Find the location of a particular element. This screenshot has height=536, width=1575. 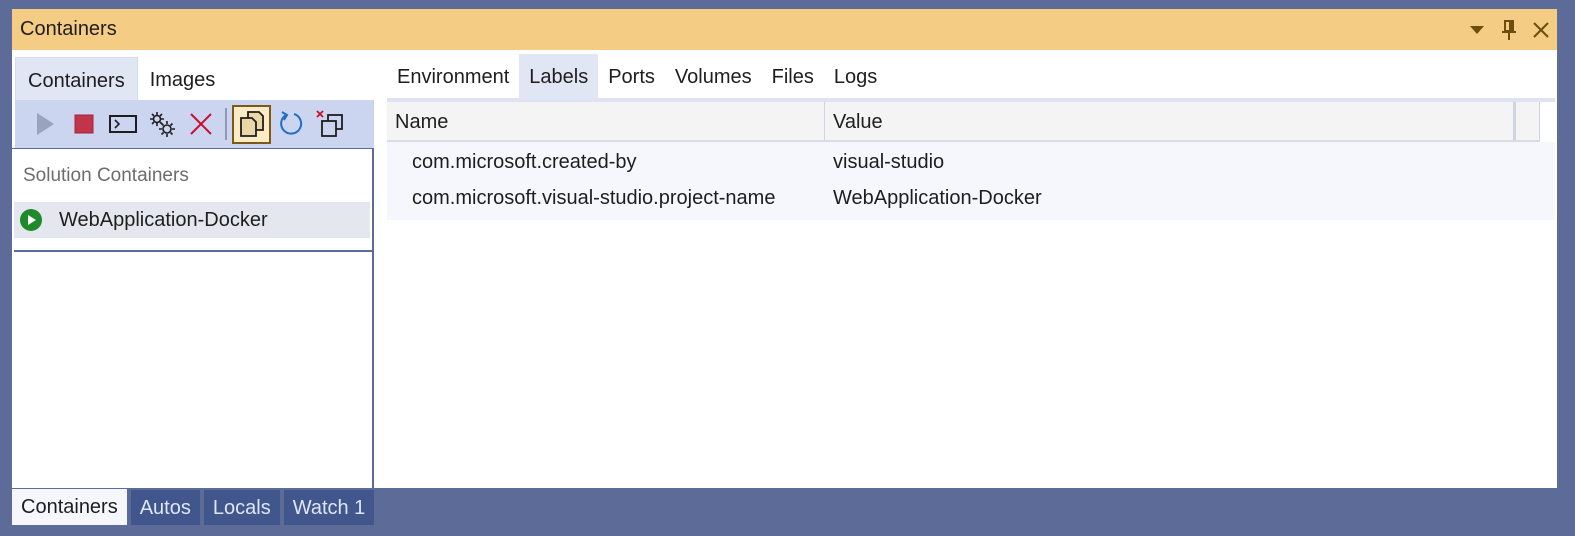

start-button is located at coordinates (44, 124).